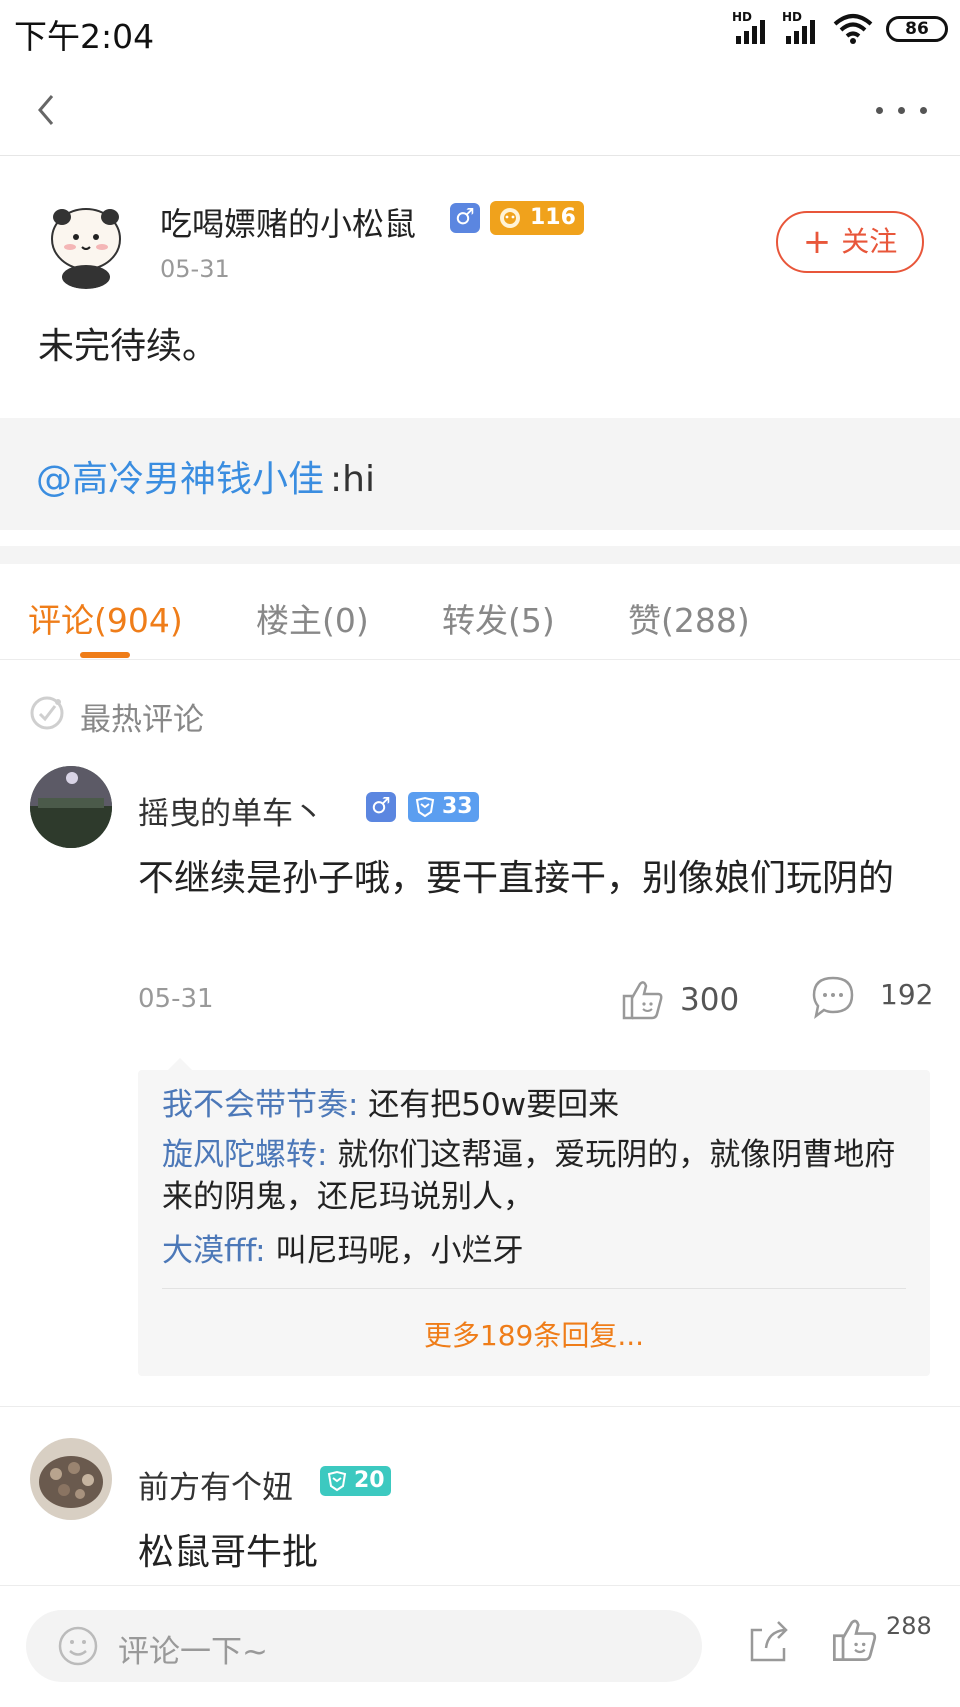 The height and width of the screenshot is (1707, 960). I want to click on reply-count: 192, so click(907, 994).